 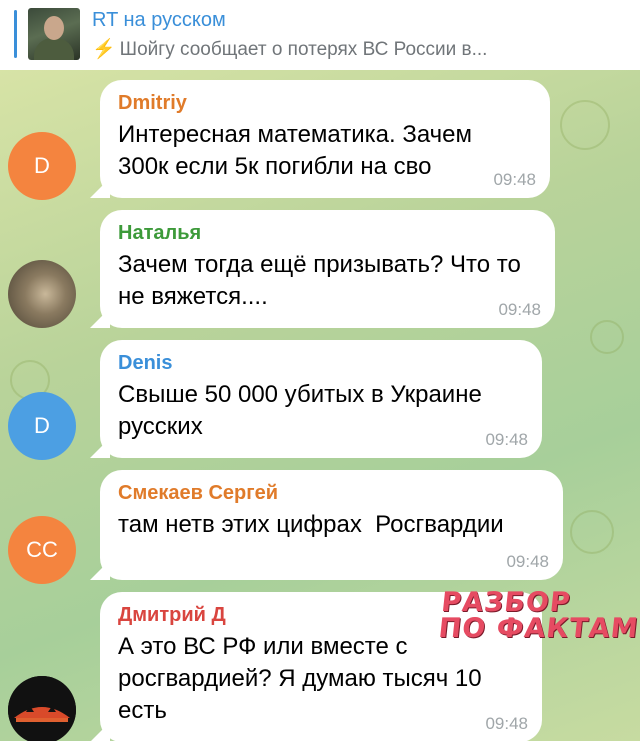 I want to click on avatar: CC, so click(x=42, y=550).